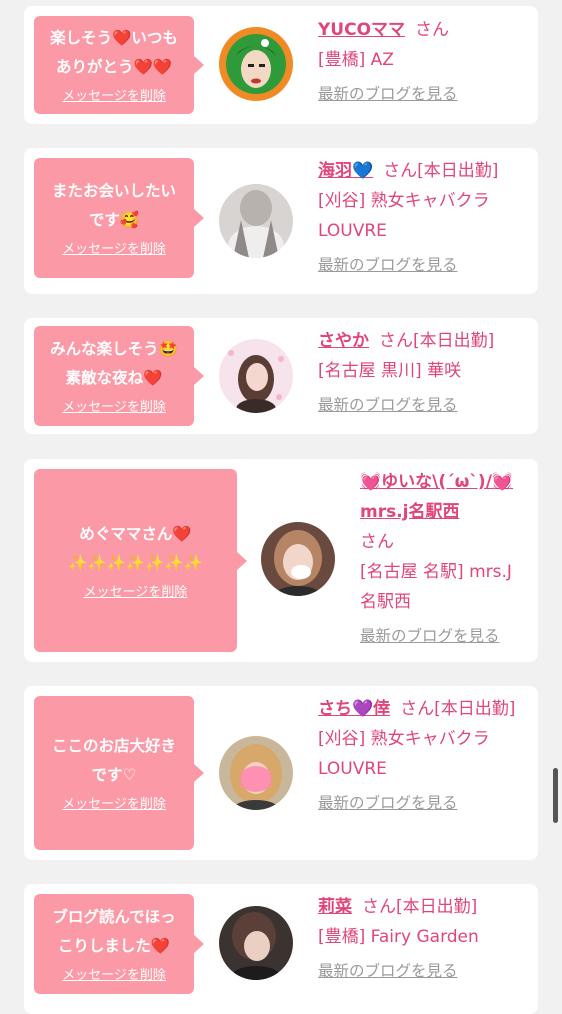 The width and height of the screenshot is (562, 1014). Describe the element at coordinates (114, 931) in the screenshot. I see `message-text: ブログ読んでほっ こりしました❤️` at that location.